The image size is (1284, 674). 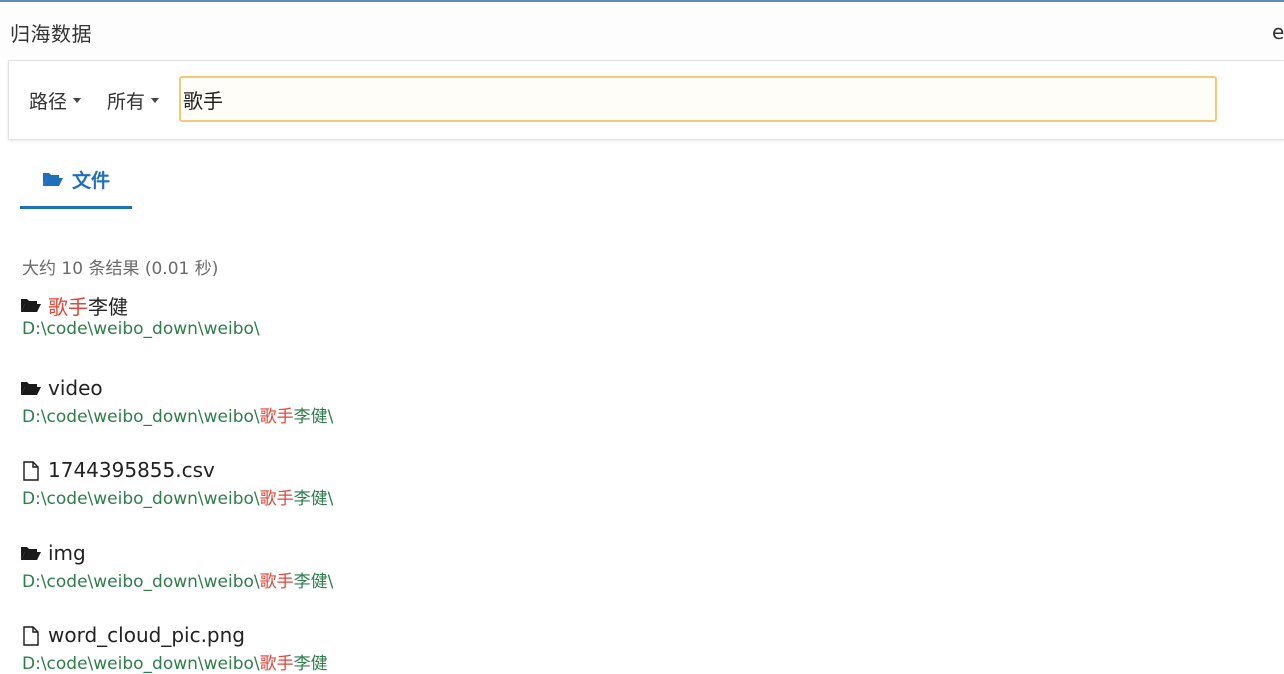 I want to click on result-name-rest: 1744395855.csv, so click(x=131, y=470).